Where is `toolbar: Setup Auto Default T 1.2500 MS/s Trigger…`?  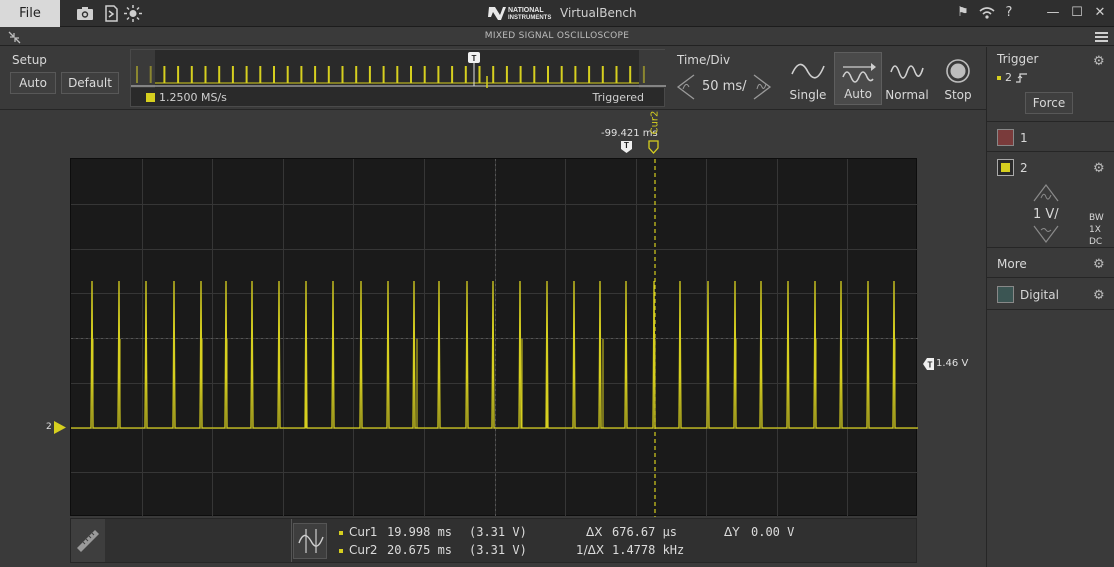
toolbar: Setup Auto Default T 1.2500 MS/s Trigger… is located at coordinates (493, 78).